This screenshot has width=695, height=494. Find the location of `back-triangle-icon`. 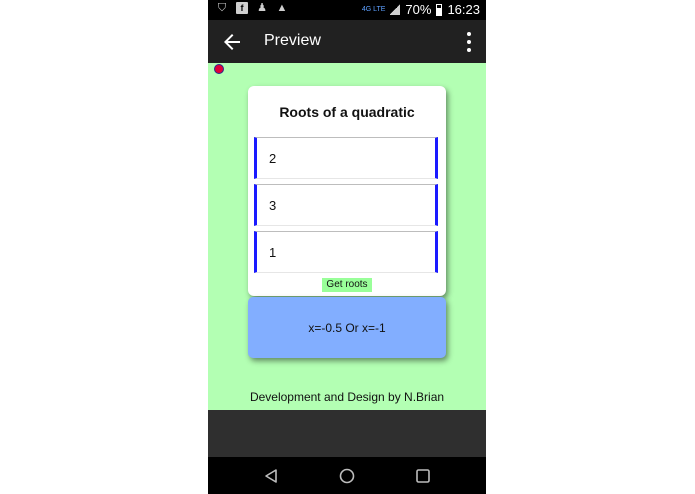

back-triangle-icon is located at coordinates (271, 476).